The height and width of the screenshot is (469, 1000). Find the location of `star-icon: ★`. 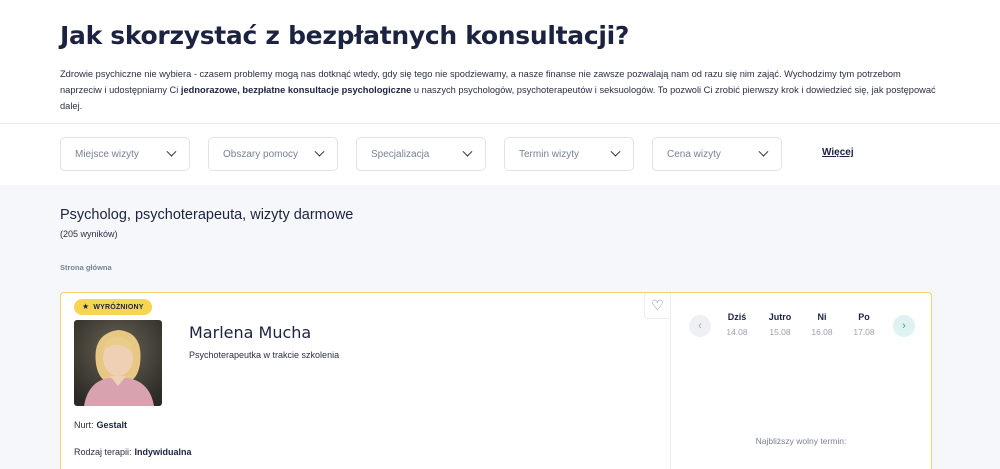

star-icon: ★ is located at coordinates (86, 306).